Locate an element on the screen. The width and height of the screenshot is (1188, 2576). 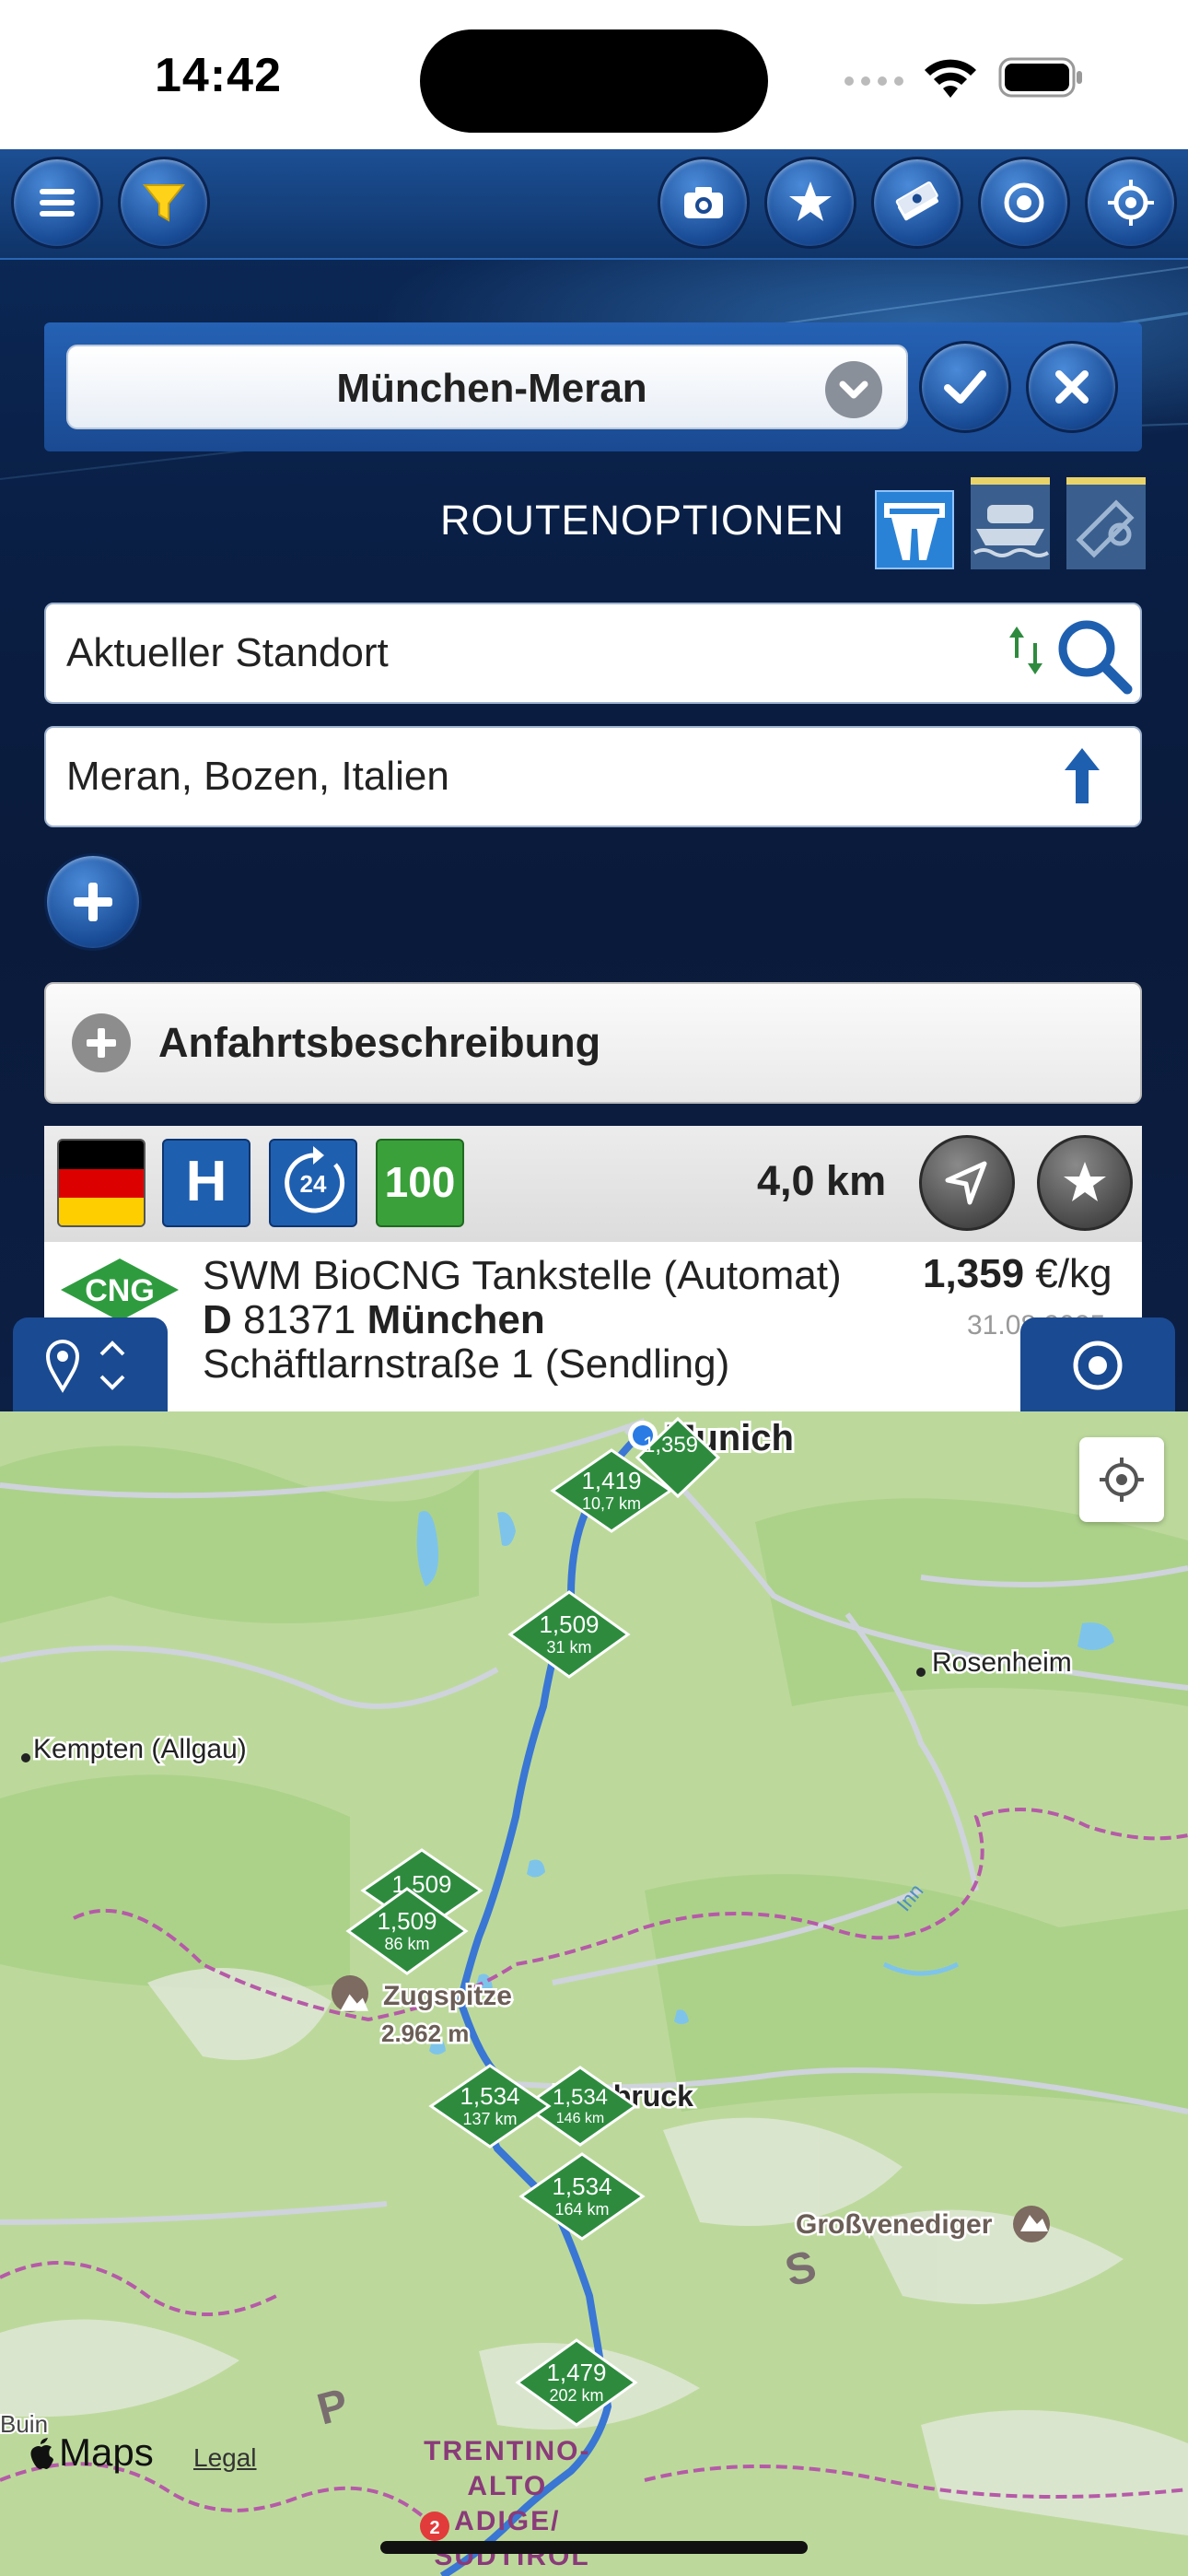
directions-expander: Anfahrtsbeschreibung is located at coordinates (593, 1043).